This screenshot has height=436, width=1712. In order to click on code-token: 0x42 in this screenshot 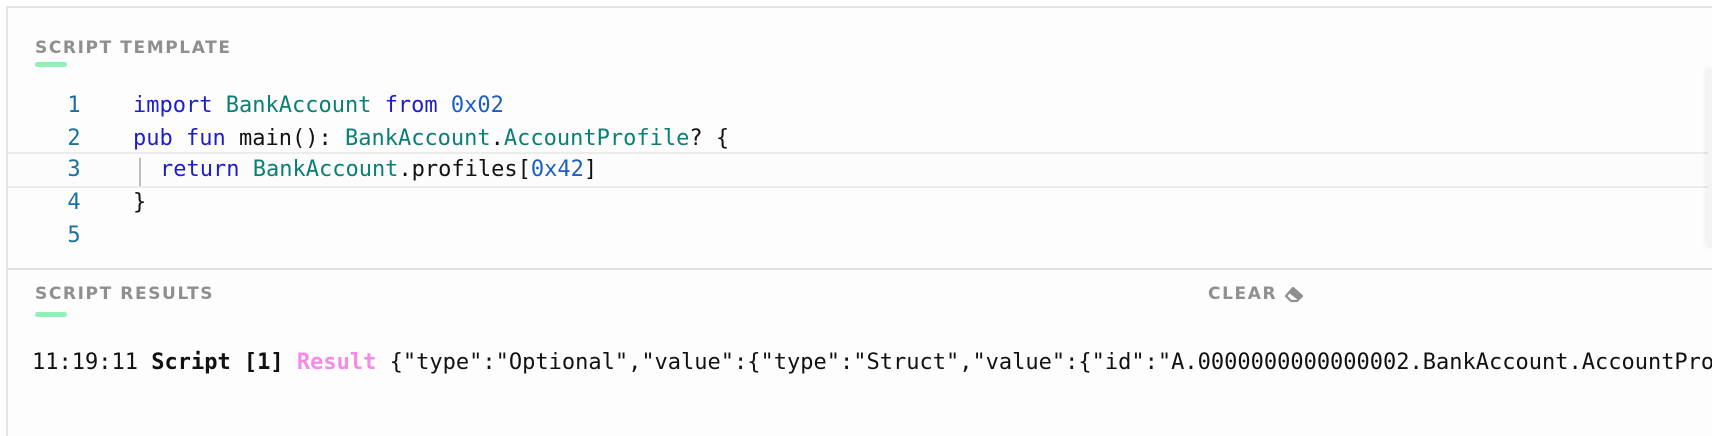, I will do `click(557, 169)`.